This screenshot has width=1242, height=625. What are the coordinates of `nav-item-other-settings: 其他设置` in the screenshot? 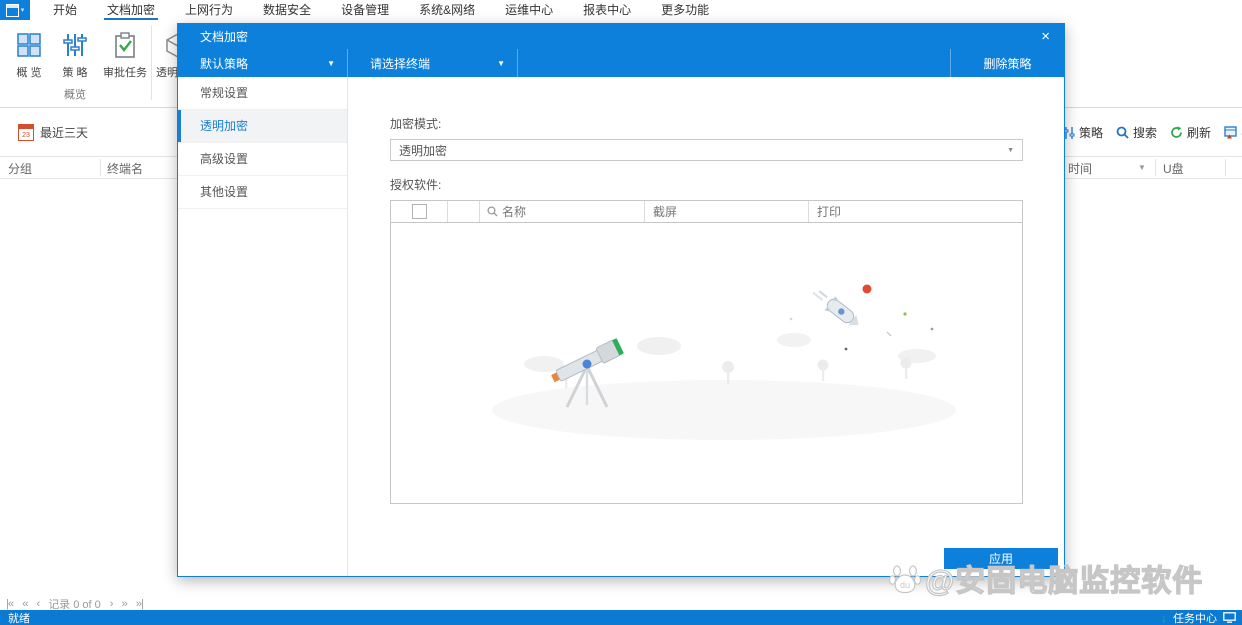 It's located at (262, 192).